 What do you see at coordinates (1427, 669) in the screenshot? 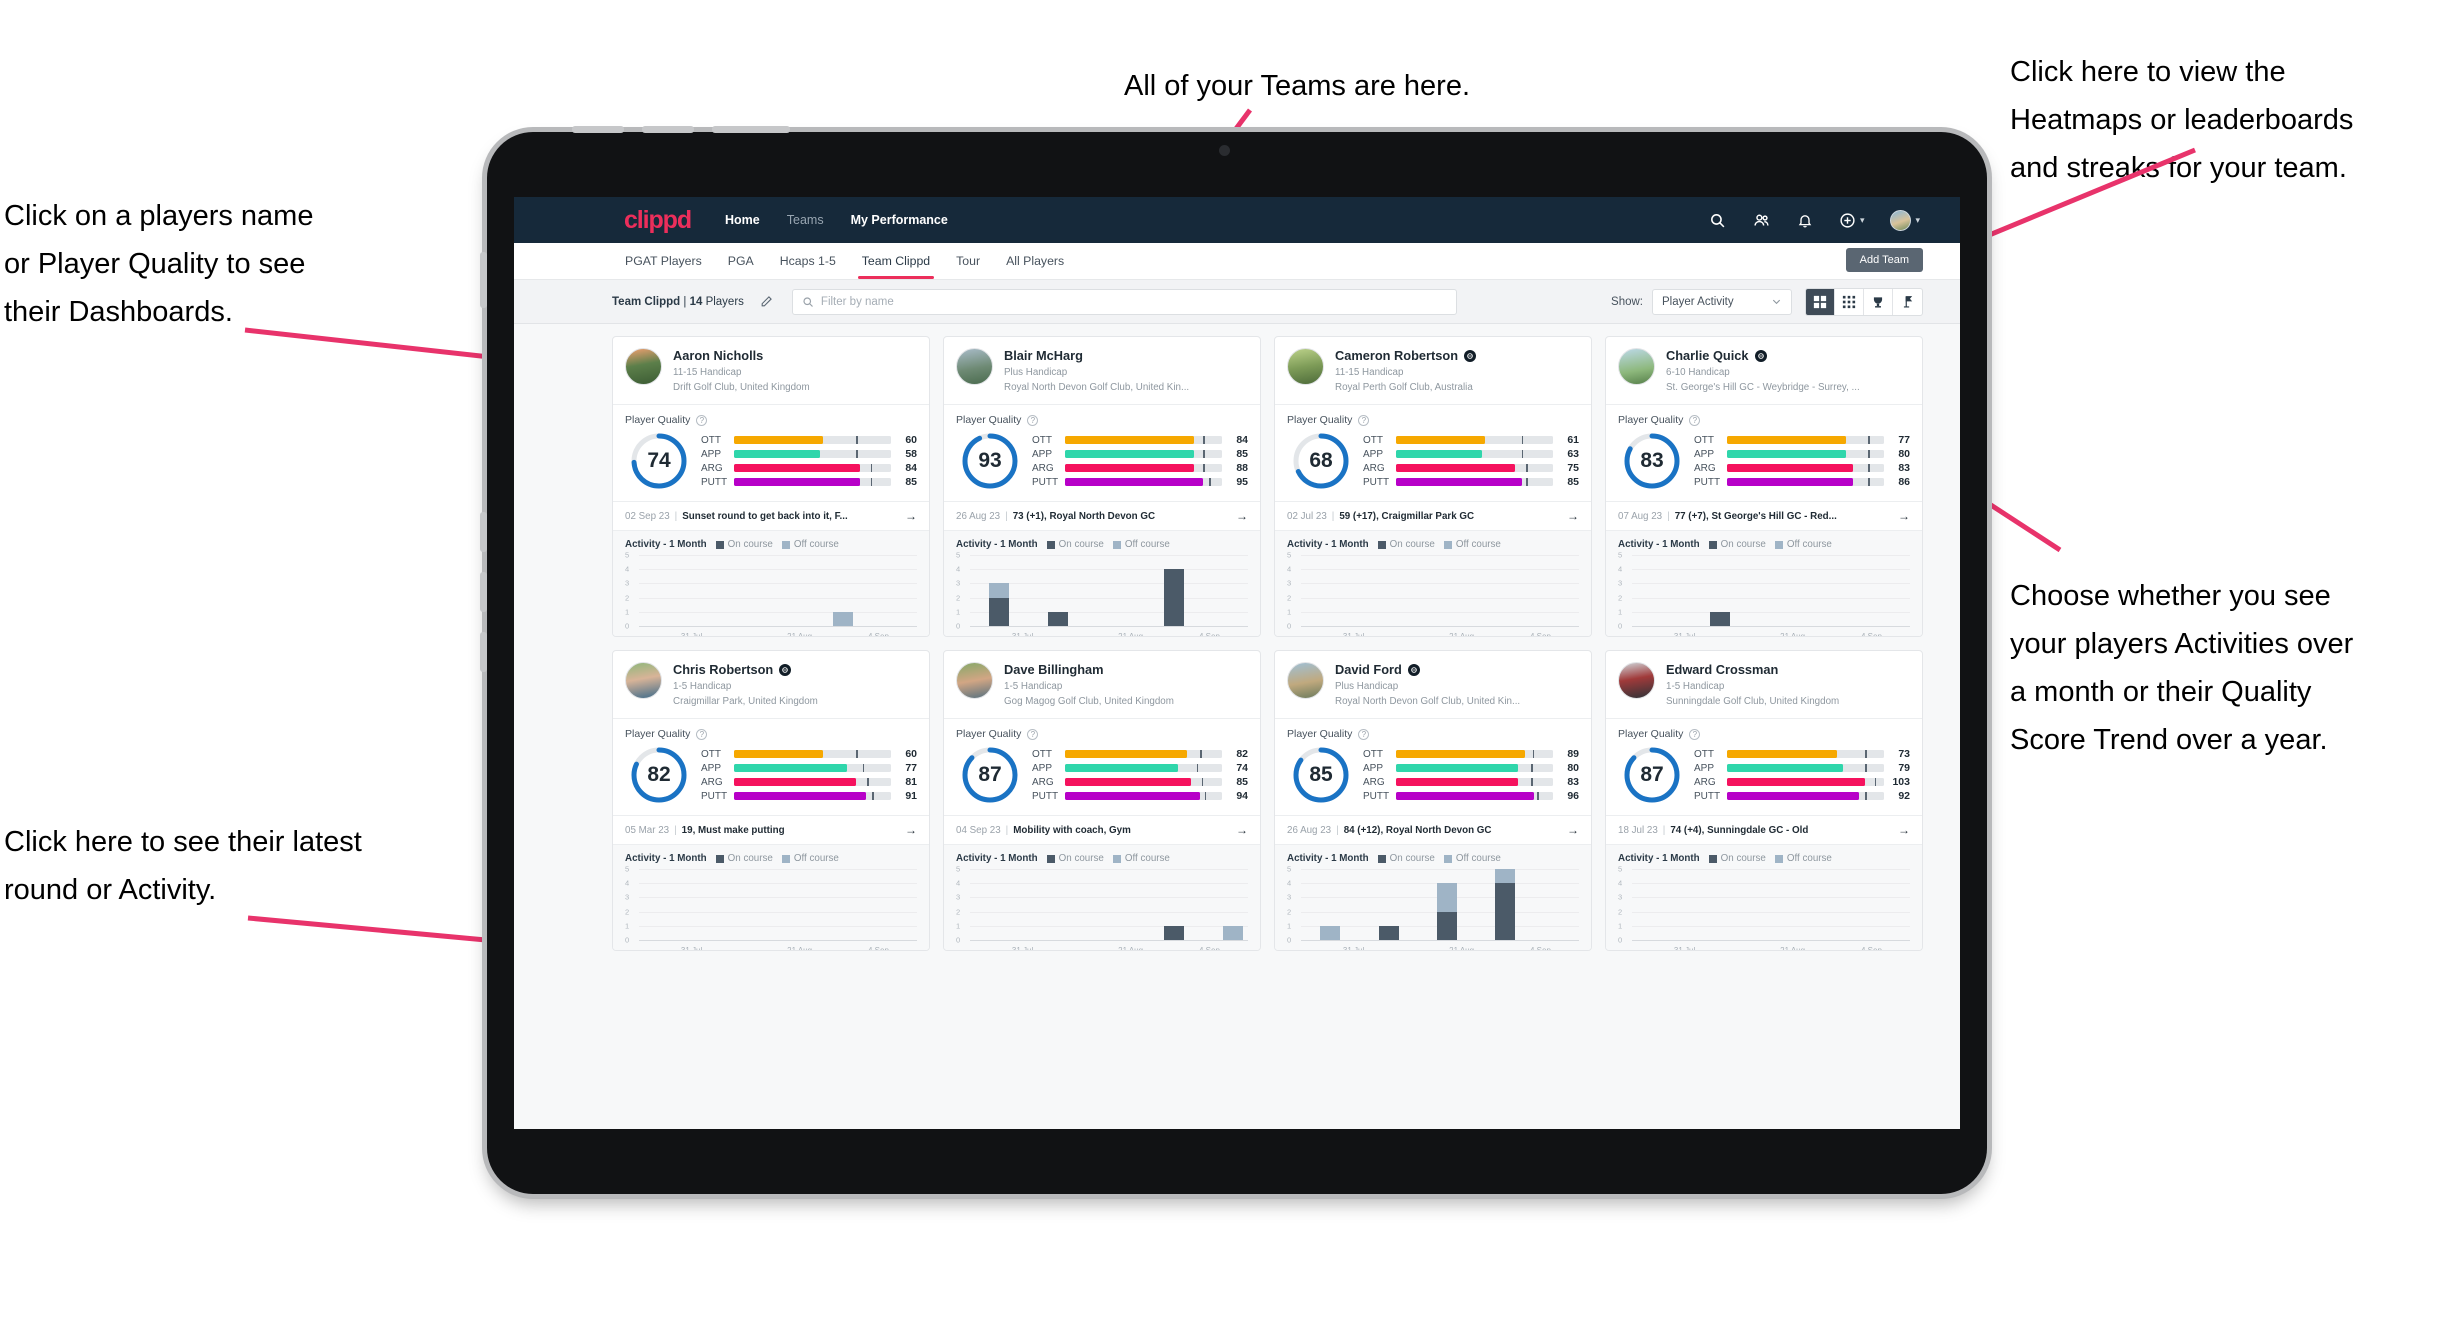
I see `player-name: David Ford` at bounding box center [1427, 669].